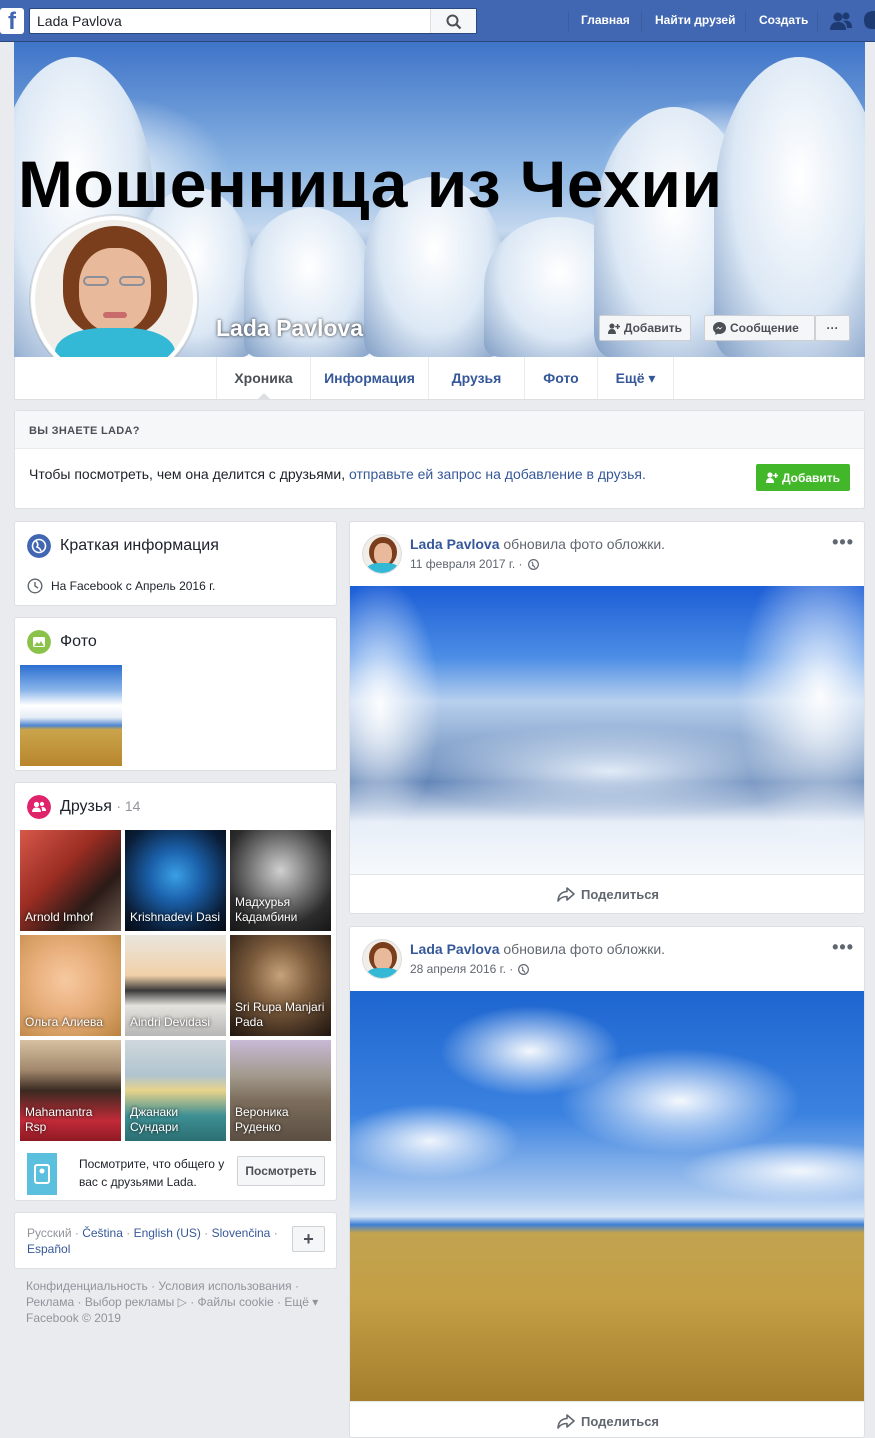  Describe the element at coordinates (78, 641) in the screenshot. I see `photos-title: Фото` at that location.